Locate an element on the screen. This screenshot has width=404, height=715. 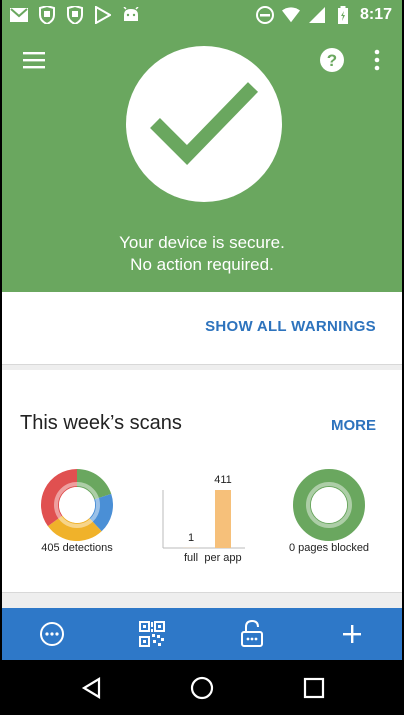
plus-icon is located at coordinates (352, 634).